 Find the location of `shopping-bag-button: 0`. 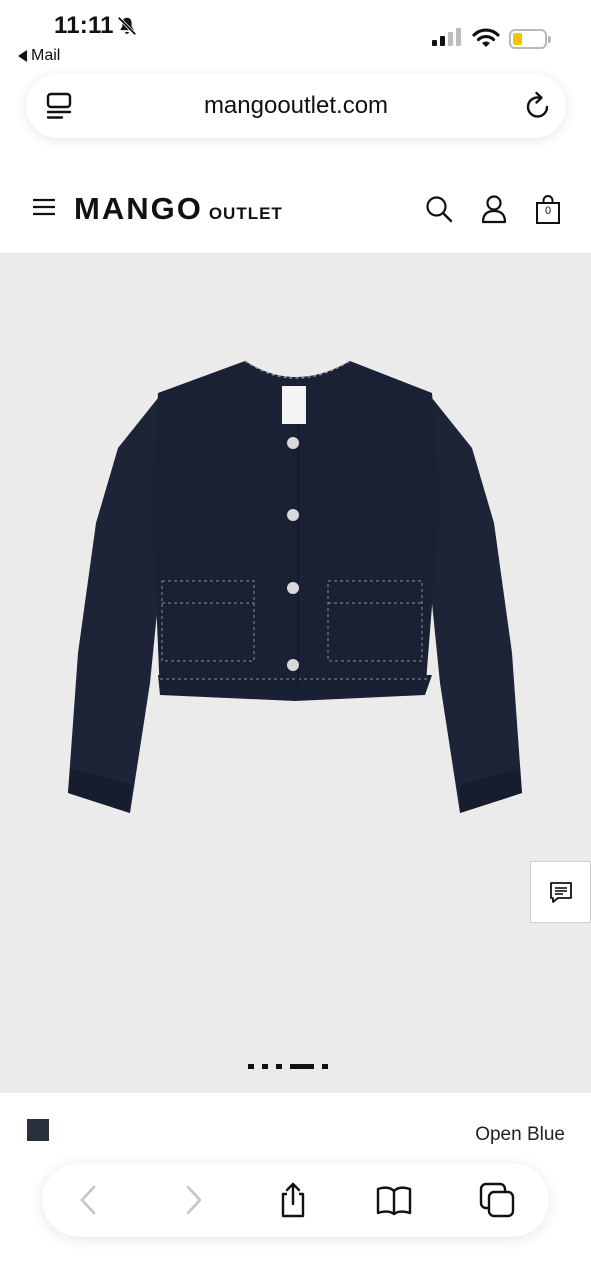

shopping-bag-button: 0 is located at coordinates (548, 210).